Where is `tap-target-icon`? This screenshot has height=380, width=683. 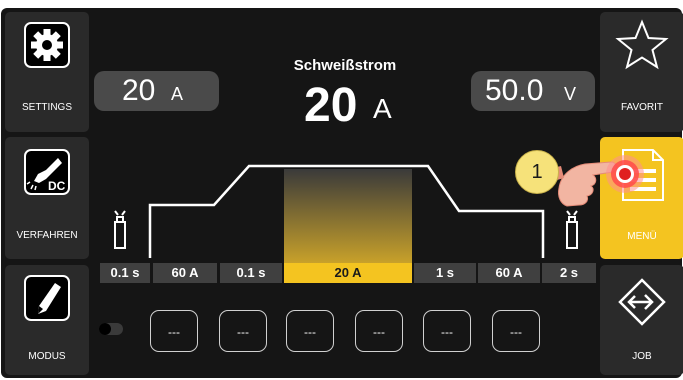
tap-target-icon is located at coordinates (625, 174).